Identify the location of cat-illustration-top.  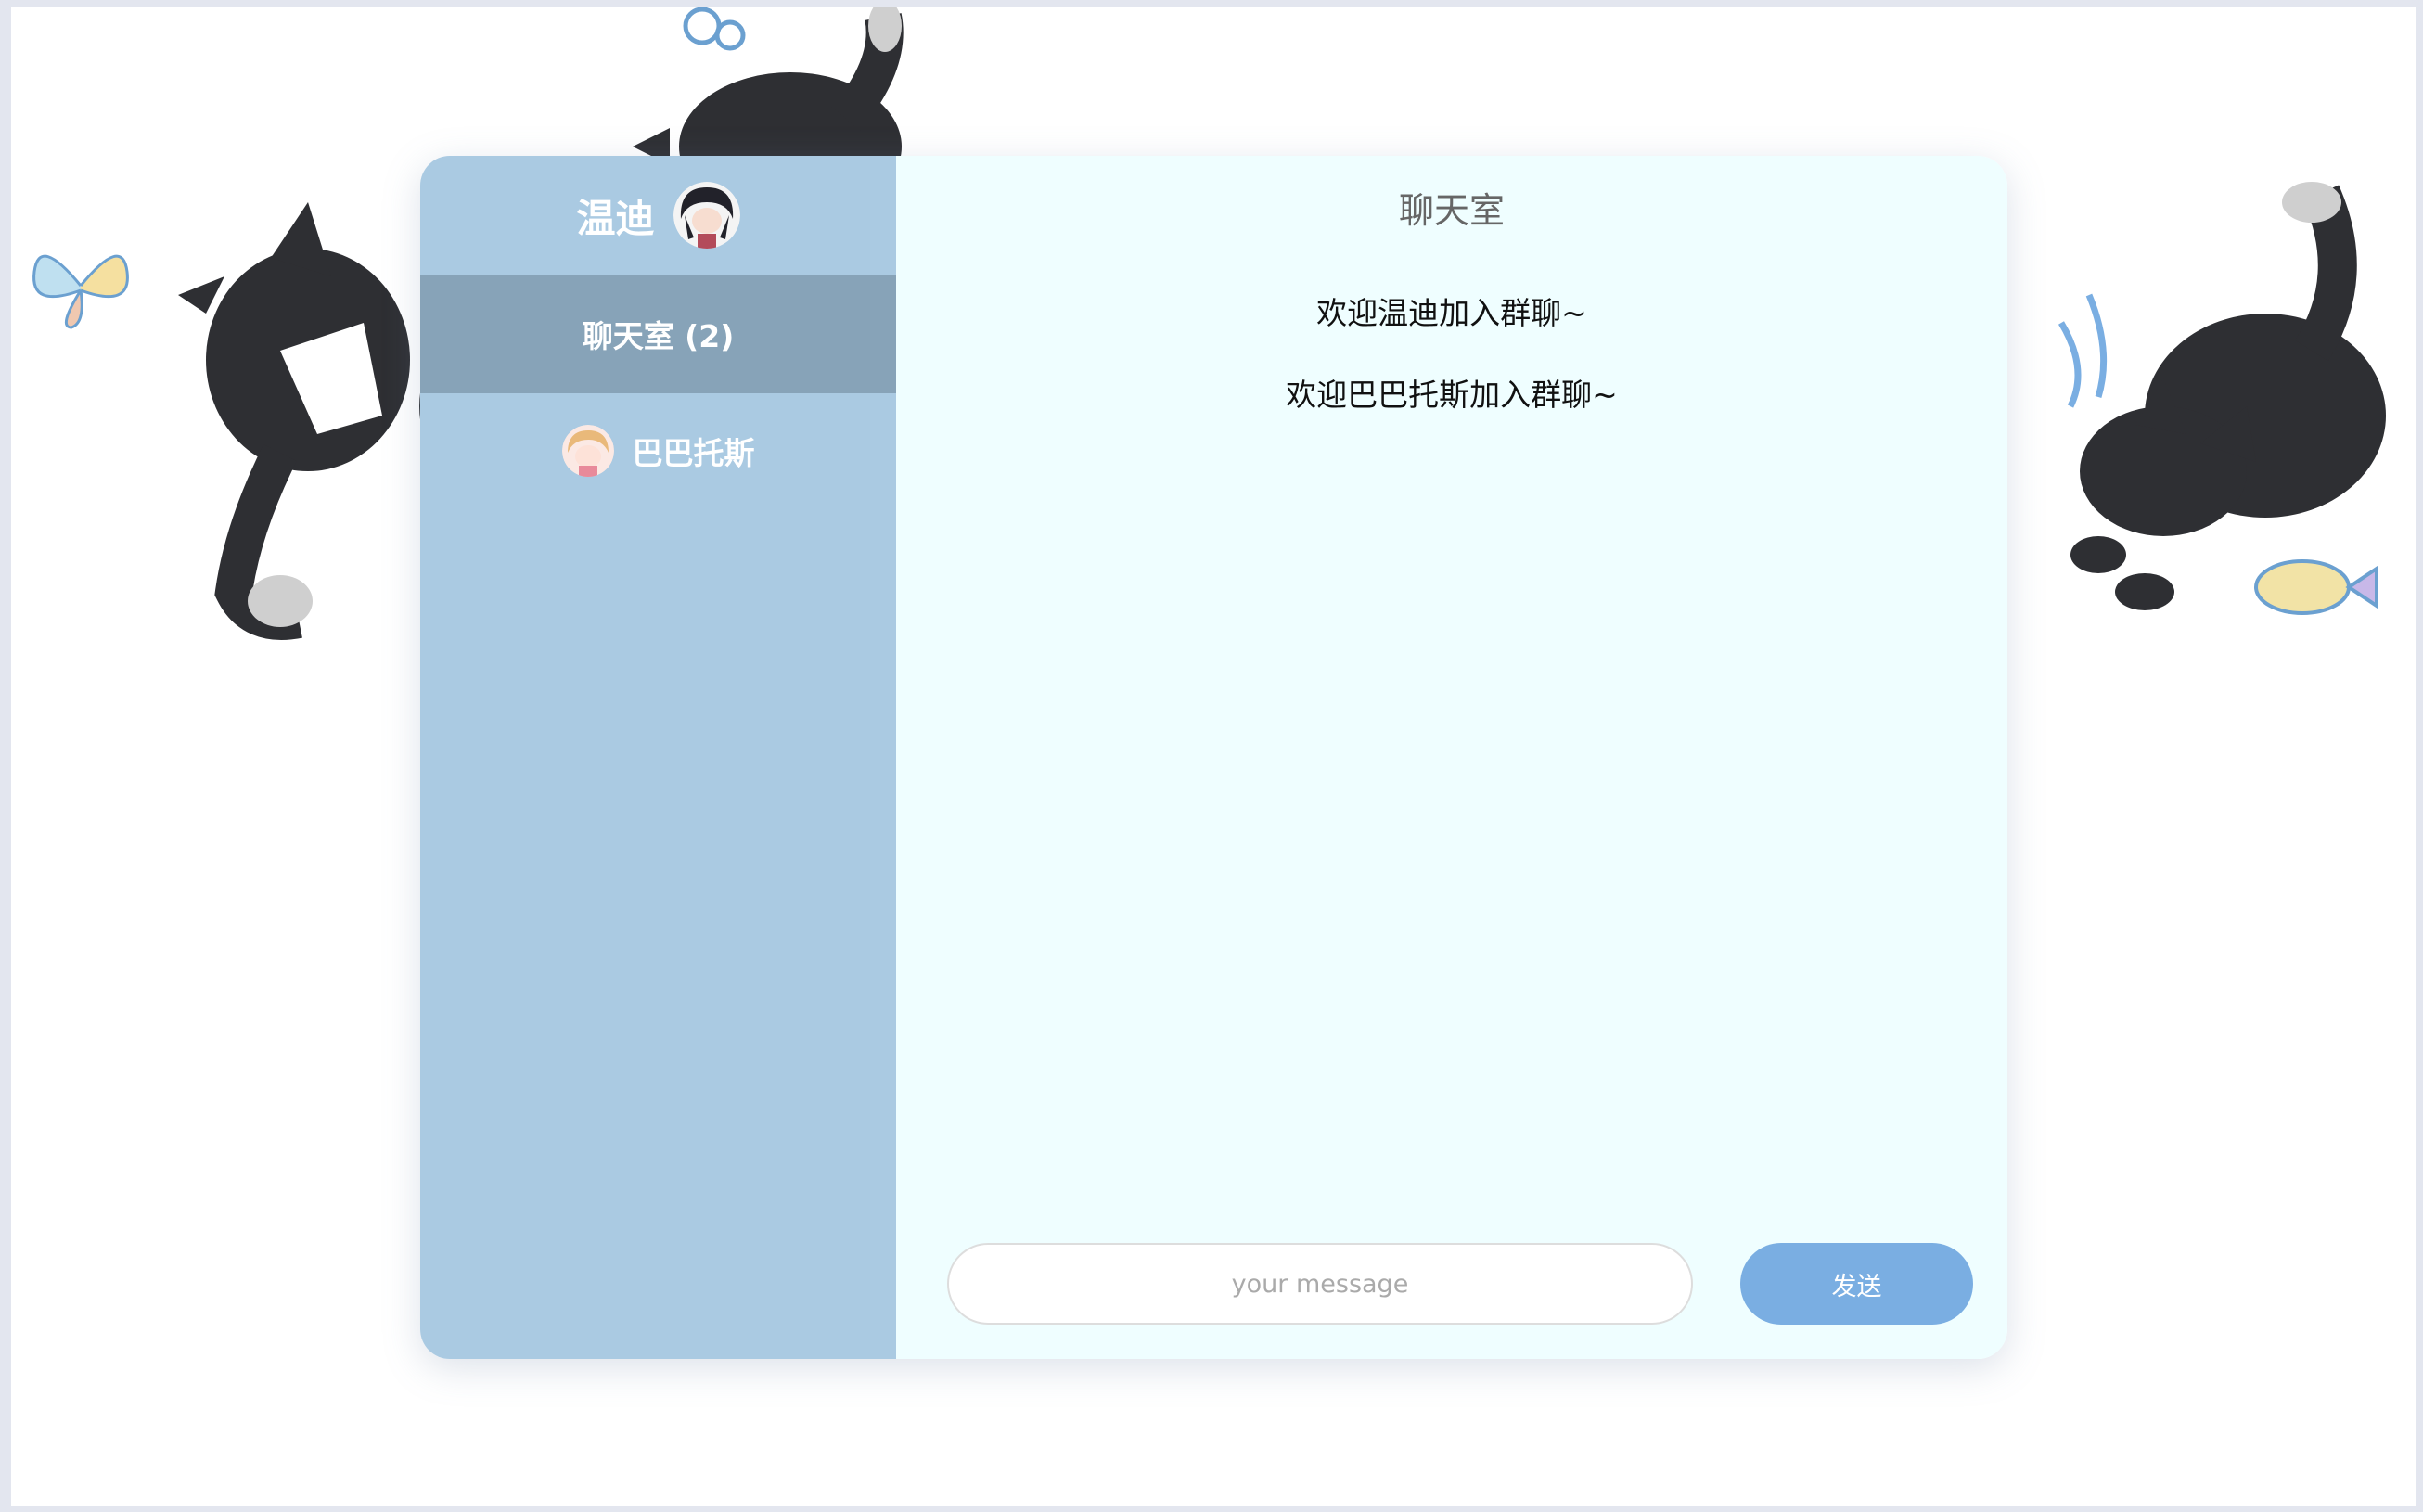
(768, 88).